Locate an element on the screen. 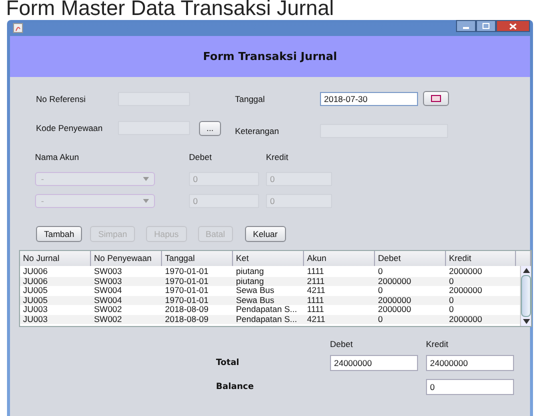 The image size is (536, 416). scroll-down-icon is located at coordinates (526, 321).